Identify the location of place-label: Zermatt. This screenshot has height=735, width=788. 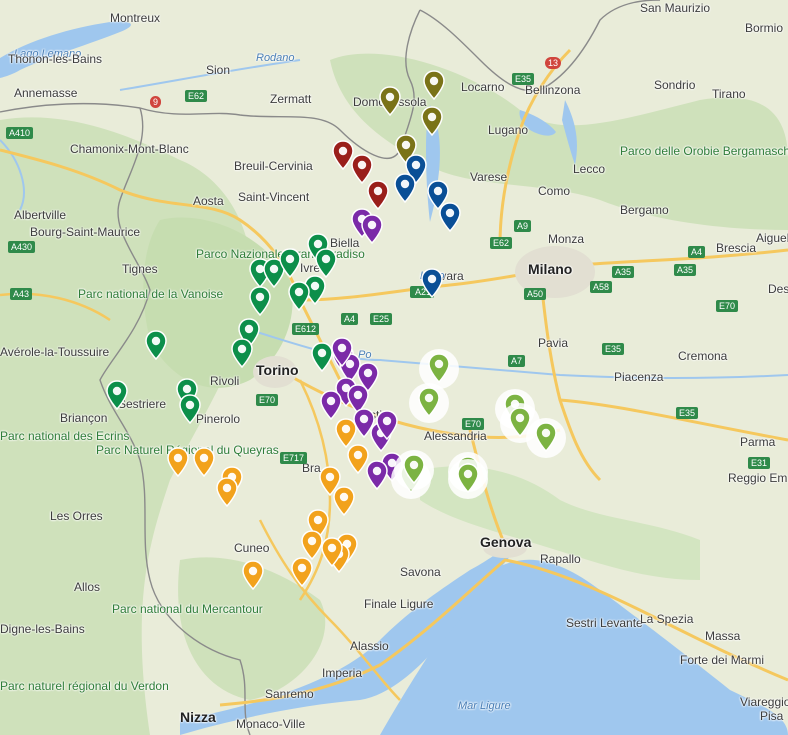
(291, 99).